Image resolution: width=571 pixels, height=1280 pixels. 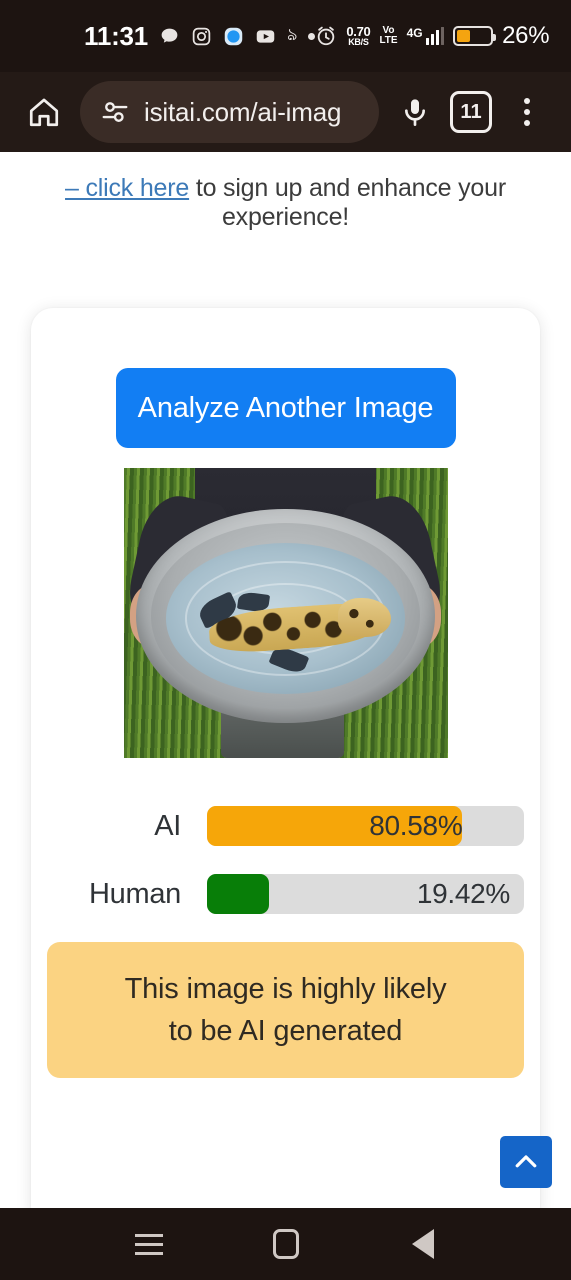 I want to click on instagram-icon, so click(x=201, y=36).